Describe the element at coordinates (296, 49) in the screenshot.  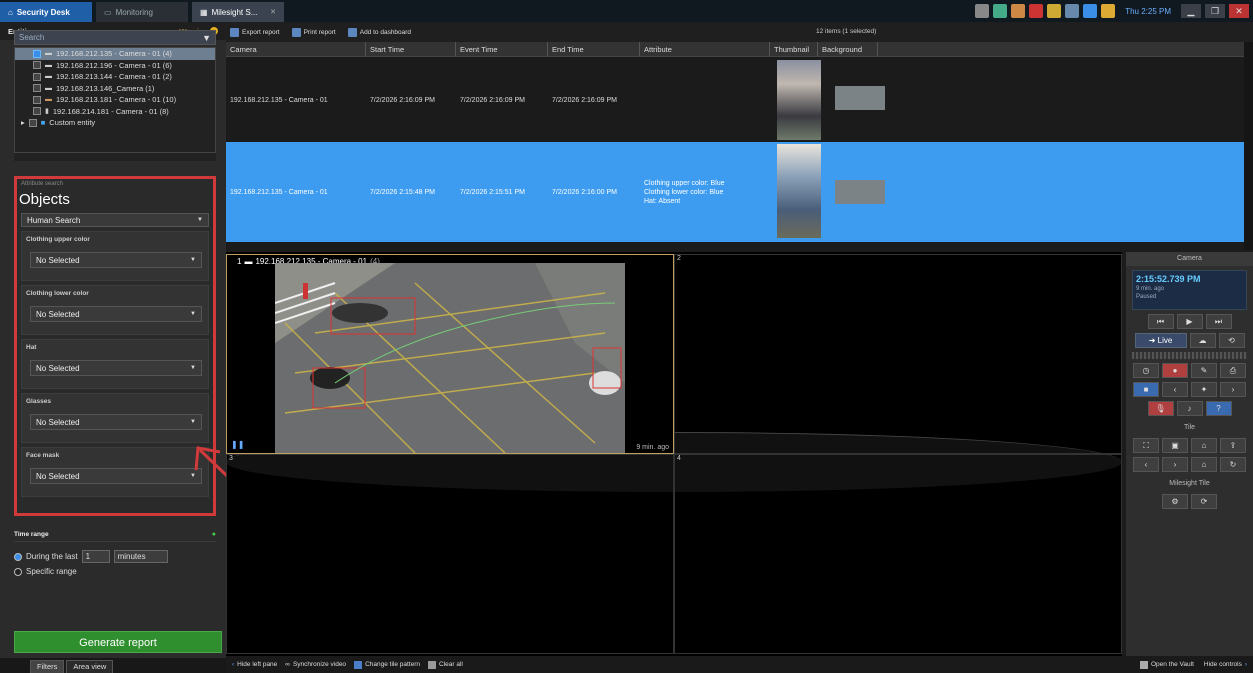
I see `column-header: Camera` at that location.